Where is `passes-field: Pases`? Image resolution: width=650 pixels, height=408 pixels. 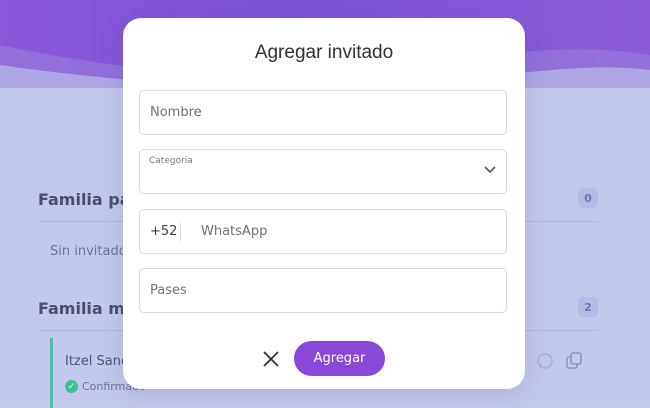
passes-field: Pases is located at coordinates (323, 290).